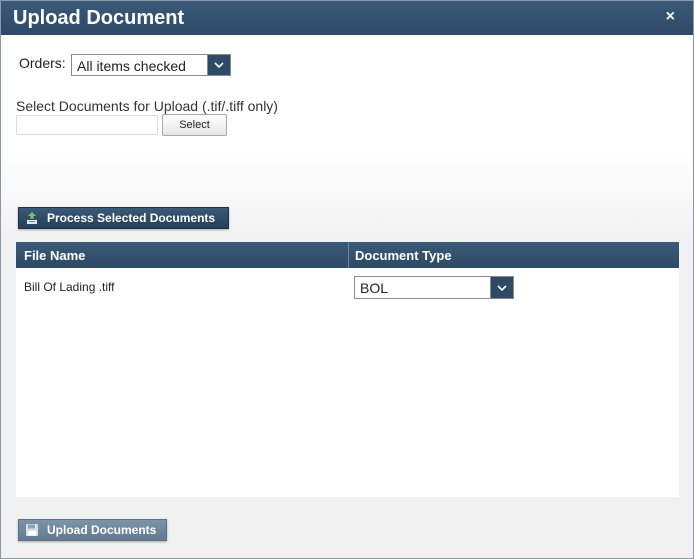  What do you see at coordinates (194, 125) in the screenshot?
I see `select-file-button: Select` at bounding box center [194, 125].